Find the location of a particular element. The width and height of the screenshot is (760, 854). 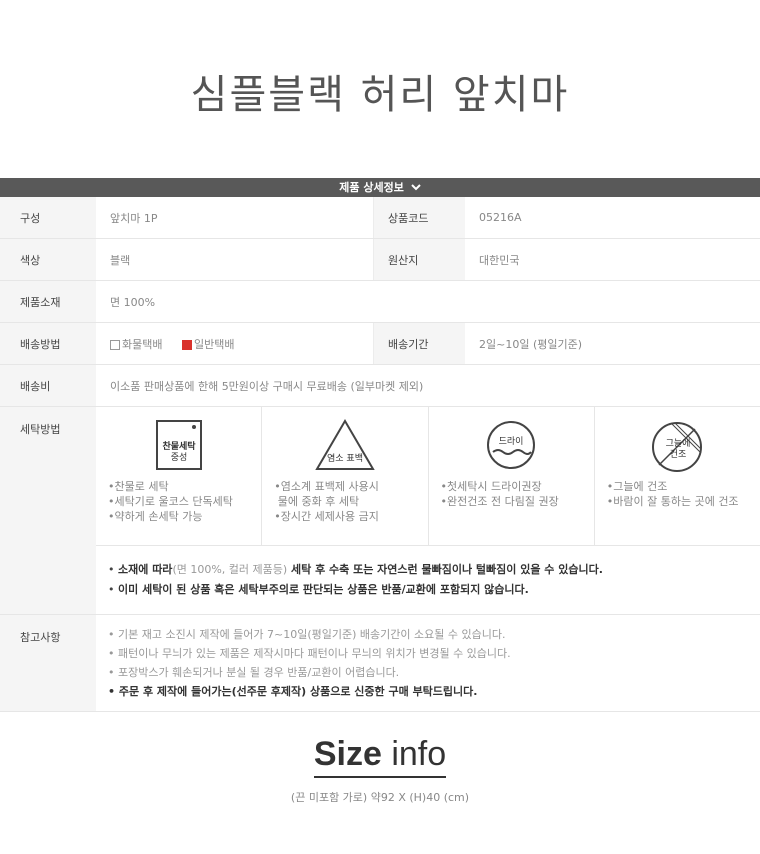

composition-label: 구성 is located at coordinates (48, 218).